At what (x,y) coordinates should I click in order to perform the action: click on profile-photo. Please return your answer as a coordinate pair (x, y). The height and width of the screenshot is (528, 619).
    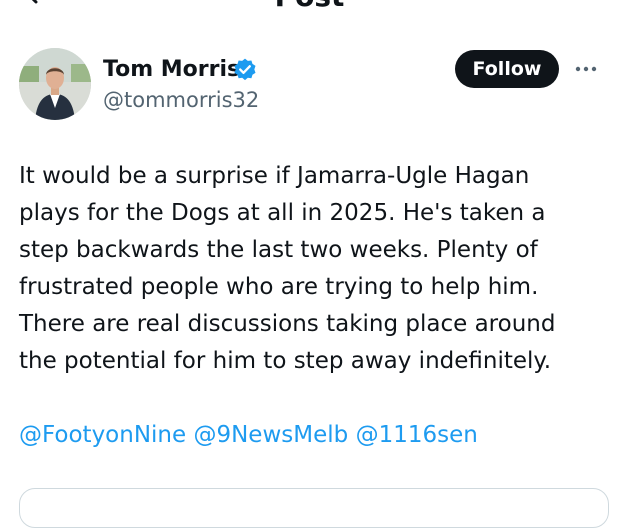
    Looking at the image, I should click on (55, 84).